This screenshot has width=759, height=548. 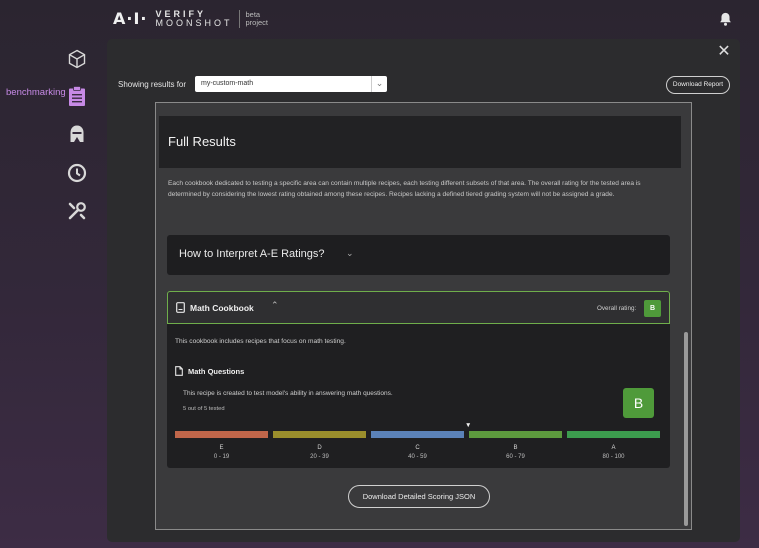 I want to click on grade-marker-icon: ▼, so click(x=468, y=425).